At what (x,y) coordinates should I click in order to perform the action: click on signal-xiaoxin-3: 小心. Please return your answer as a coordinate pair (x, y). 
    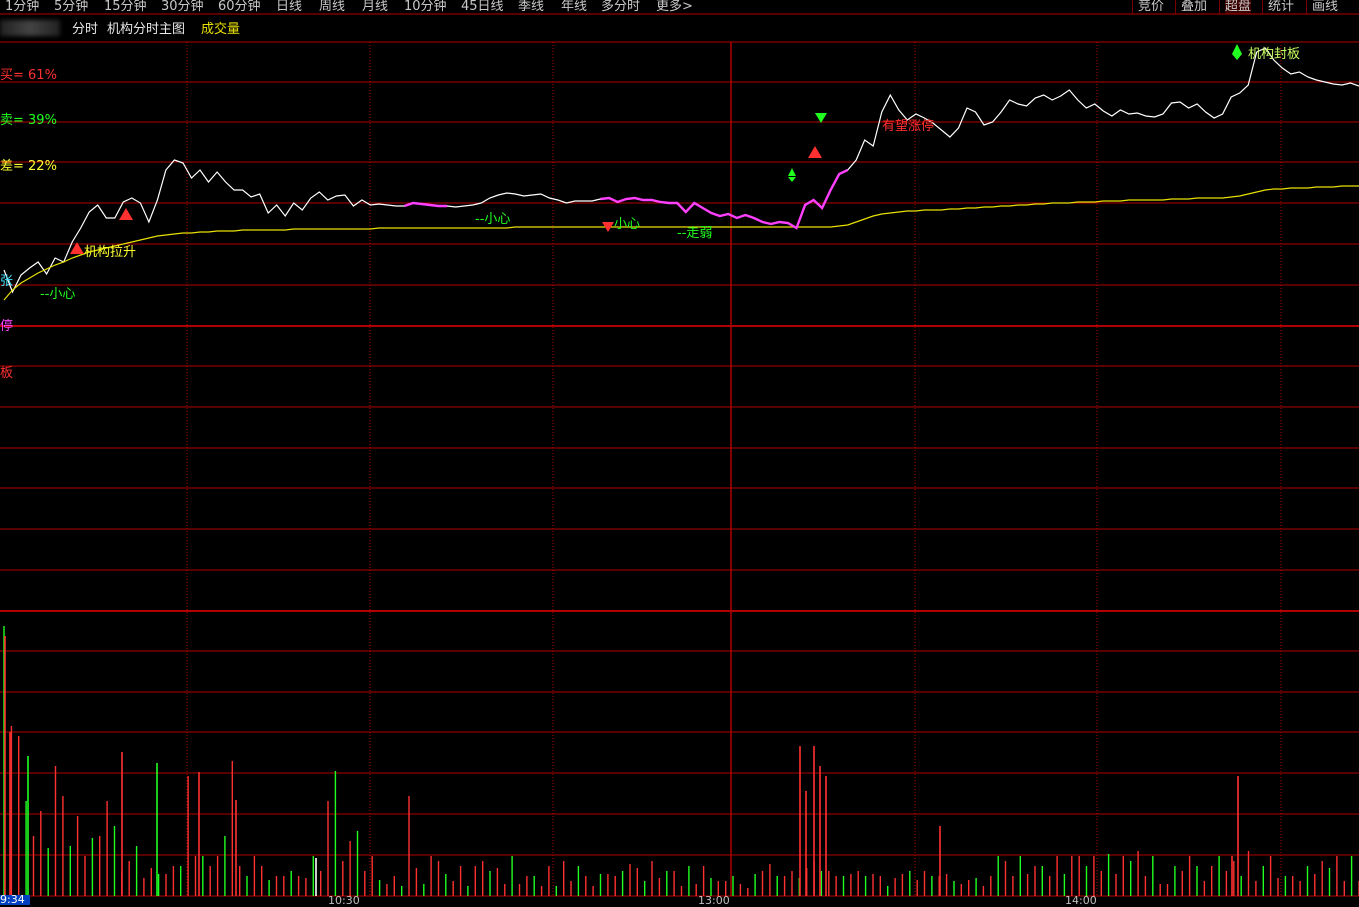
    Looking at the image, I should click on (627, 224).